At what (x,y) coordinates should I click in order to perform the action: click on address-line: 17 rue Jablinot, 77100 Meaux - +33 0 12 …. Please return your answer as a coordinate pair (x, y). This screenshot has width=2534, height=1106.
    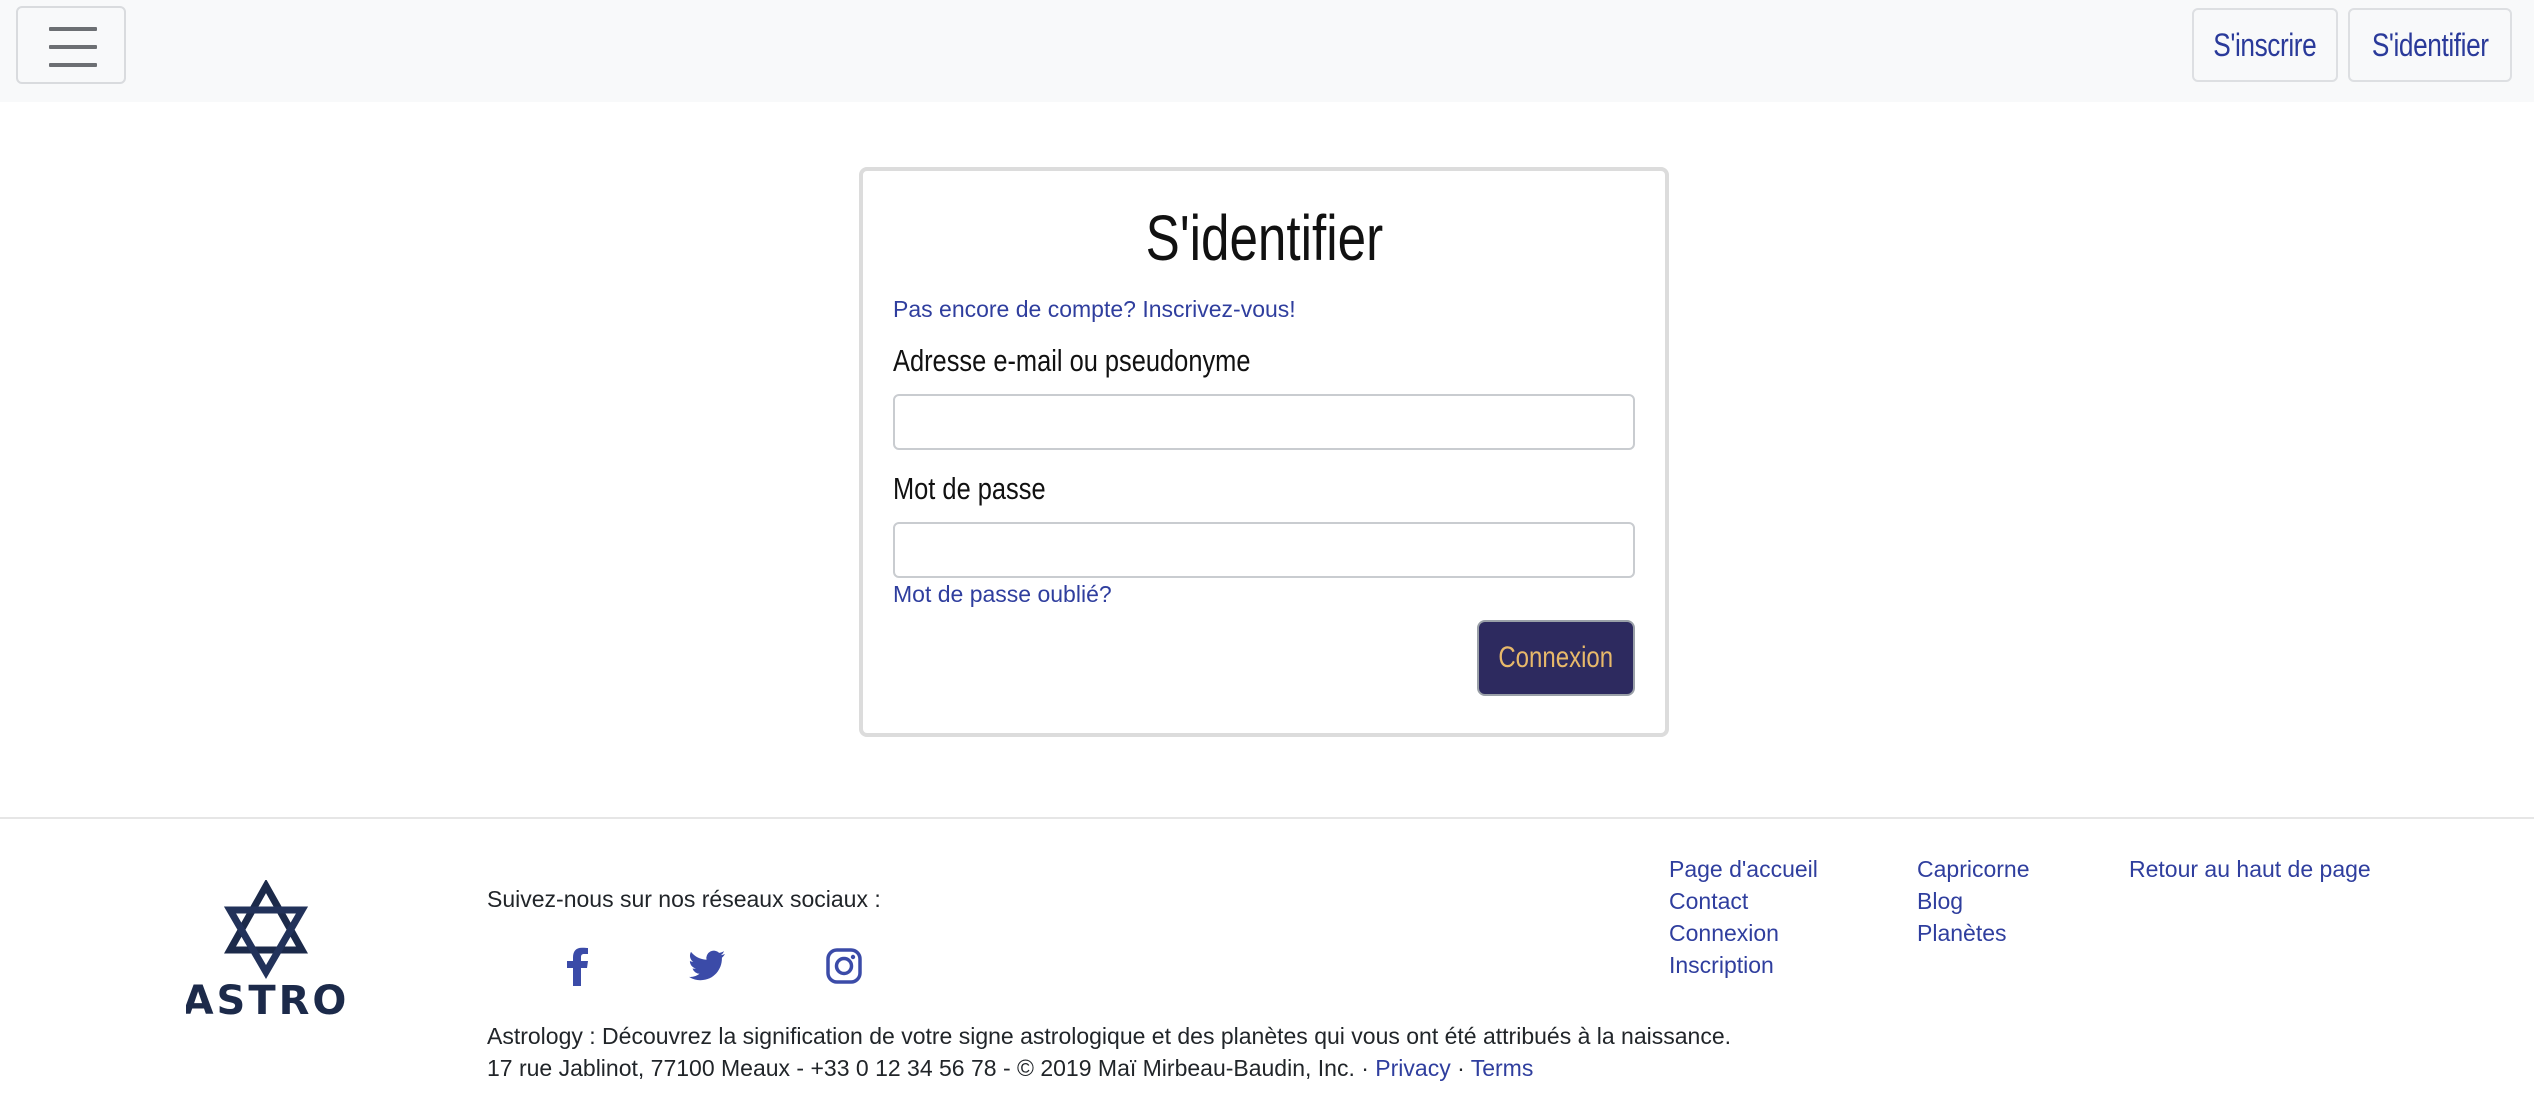
    Looking at the image, I should click on (1010, 1068).